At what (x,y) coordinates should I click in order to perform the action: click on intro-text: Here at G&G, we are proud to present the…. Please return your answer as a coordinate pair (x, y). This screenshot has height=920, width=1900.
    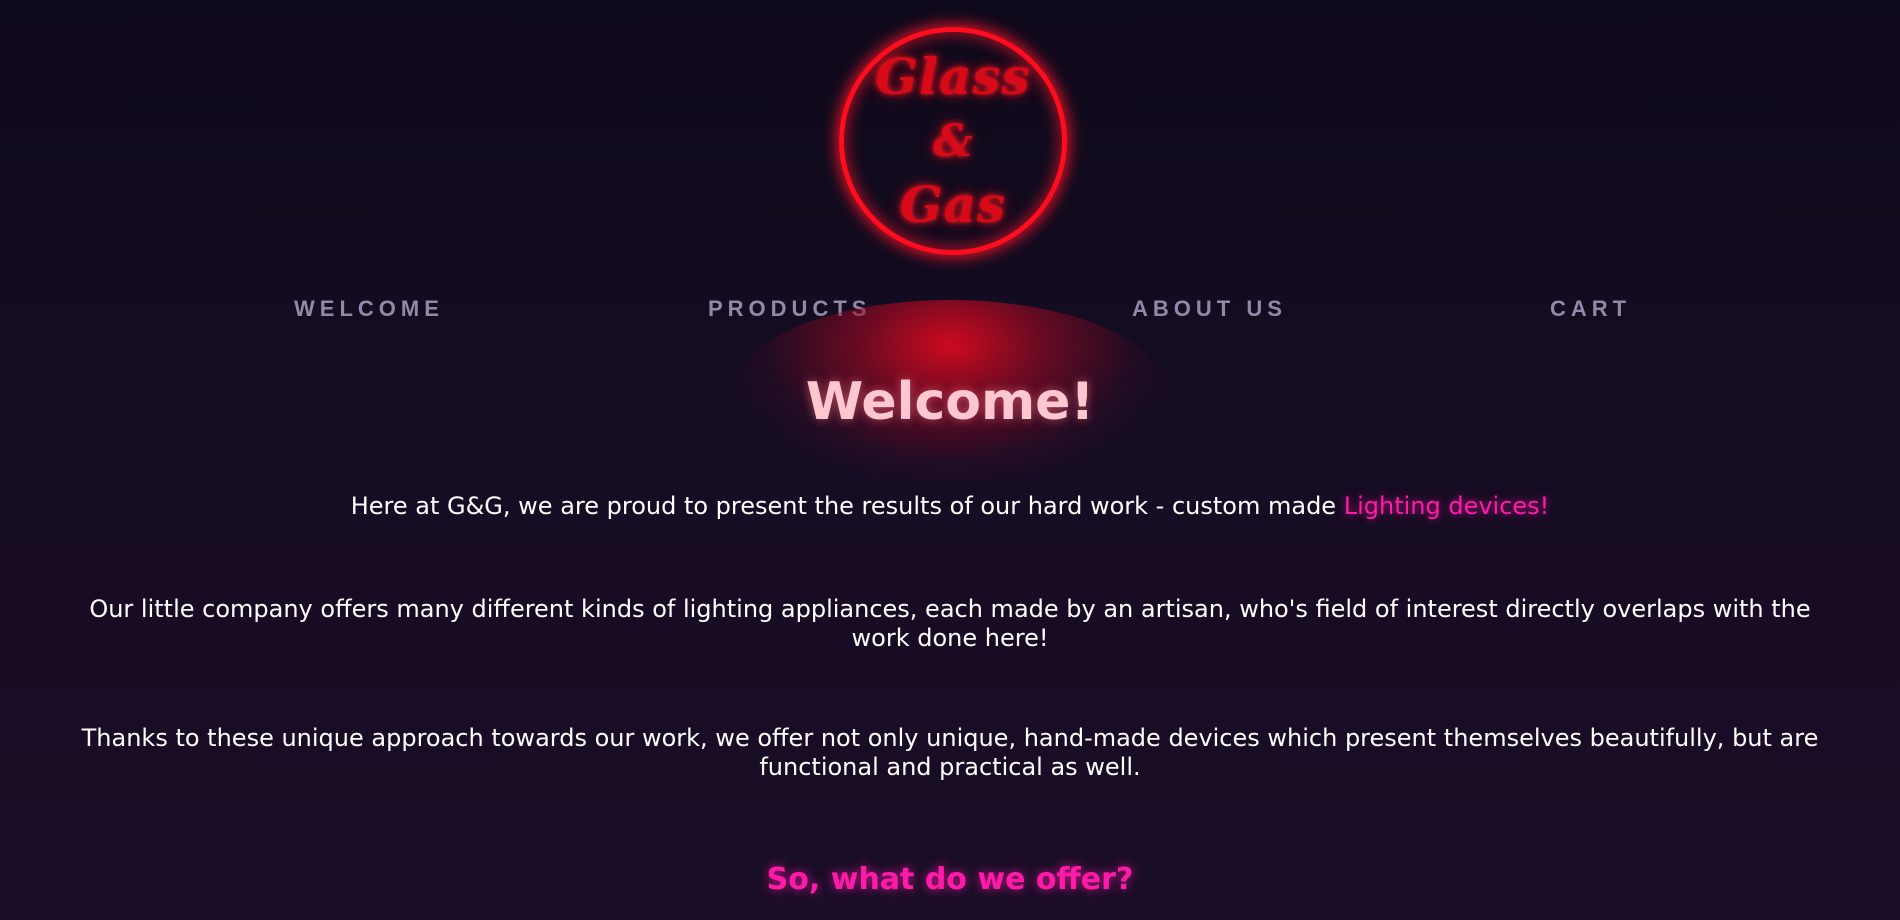
    Looking at the image, I should click on (847, 506).